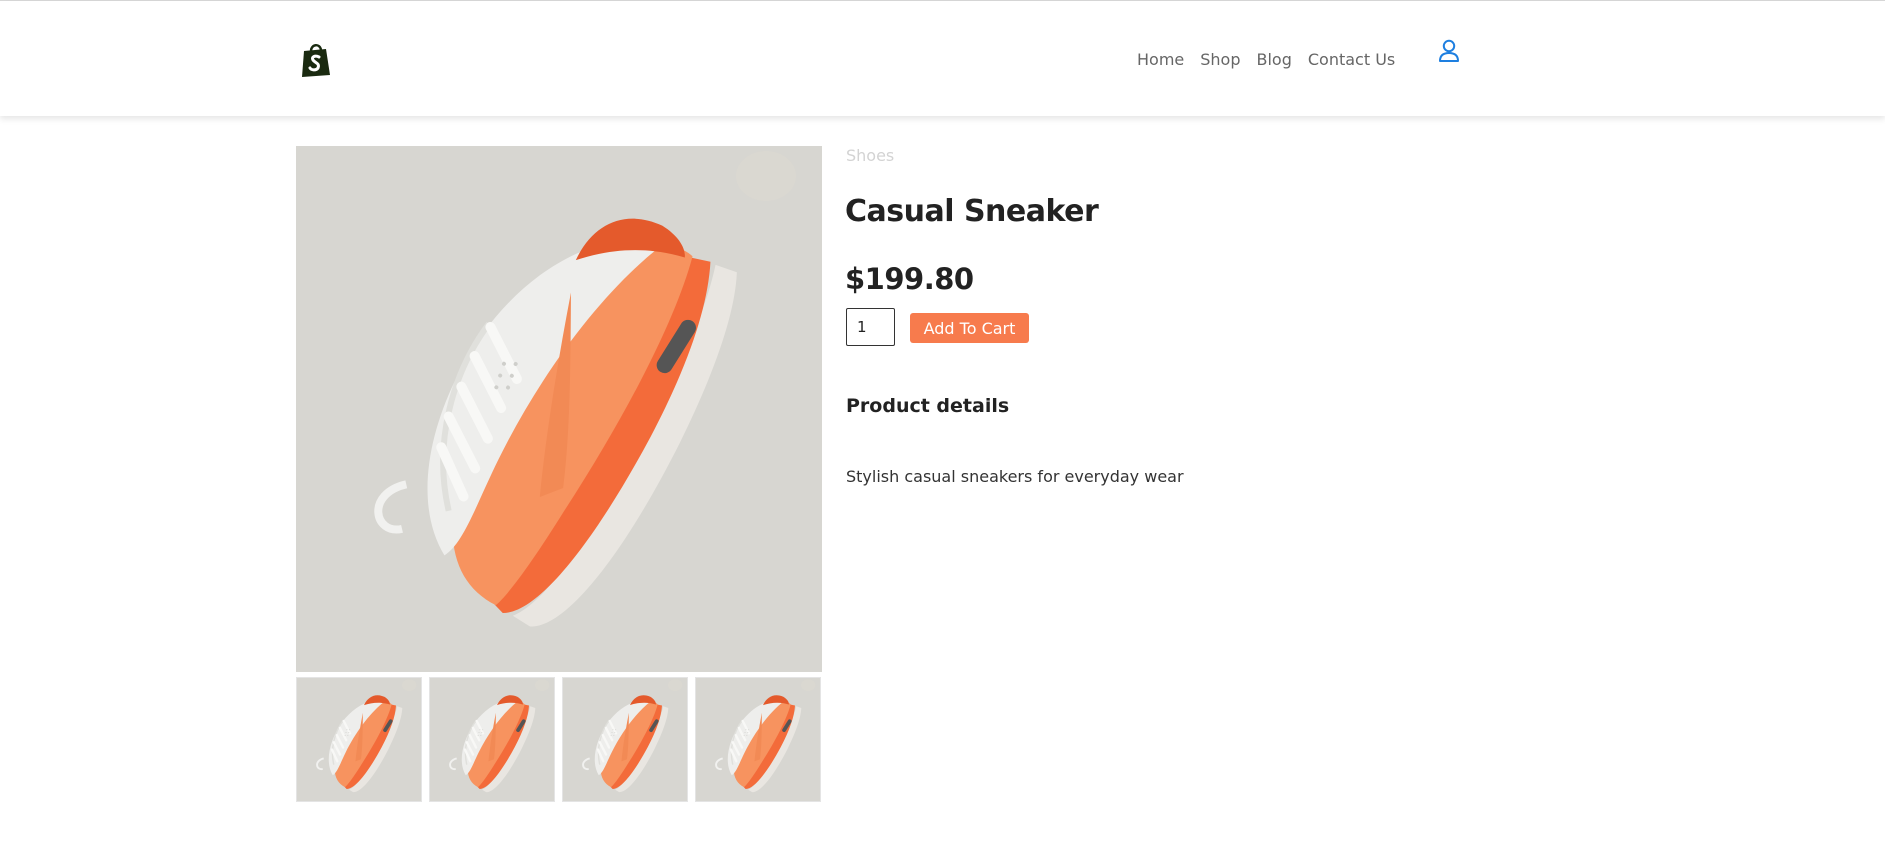  I want to click on shopify-bag-icon, so click(316, 60).